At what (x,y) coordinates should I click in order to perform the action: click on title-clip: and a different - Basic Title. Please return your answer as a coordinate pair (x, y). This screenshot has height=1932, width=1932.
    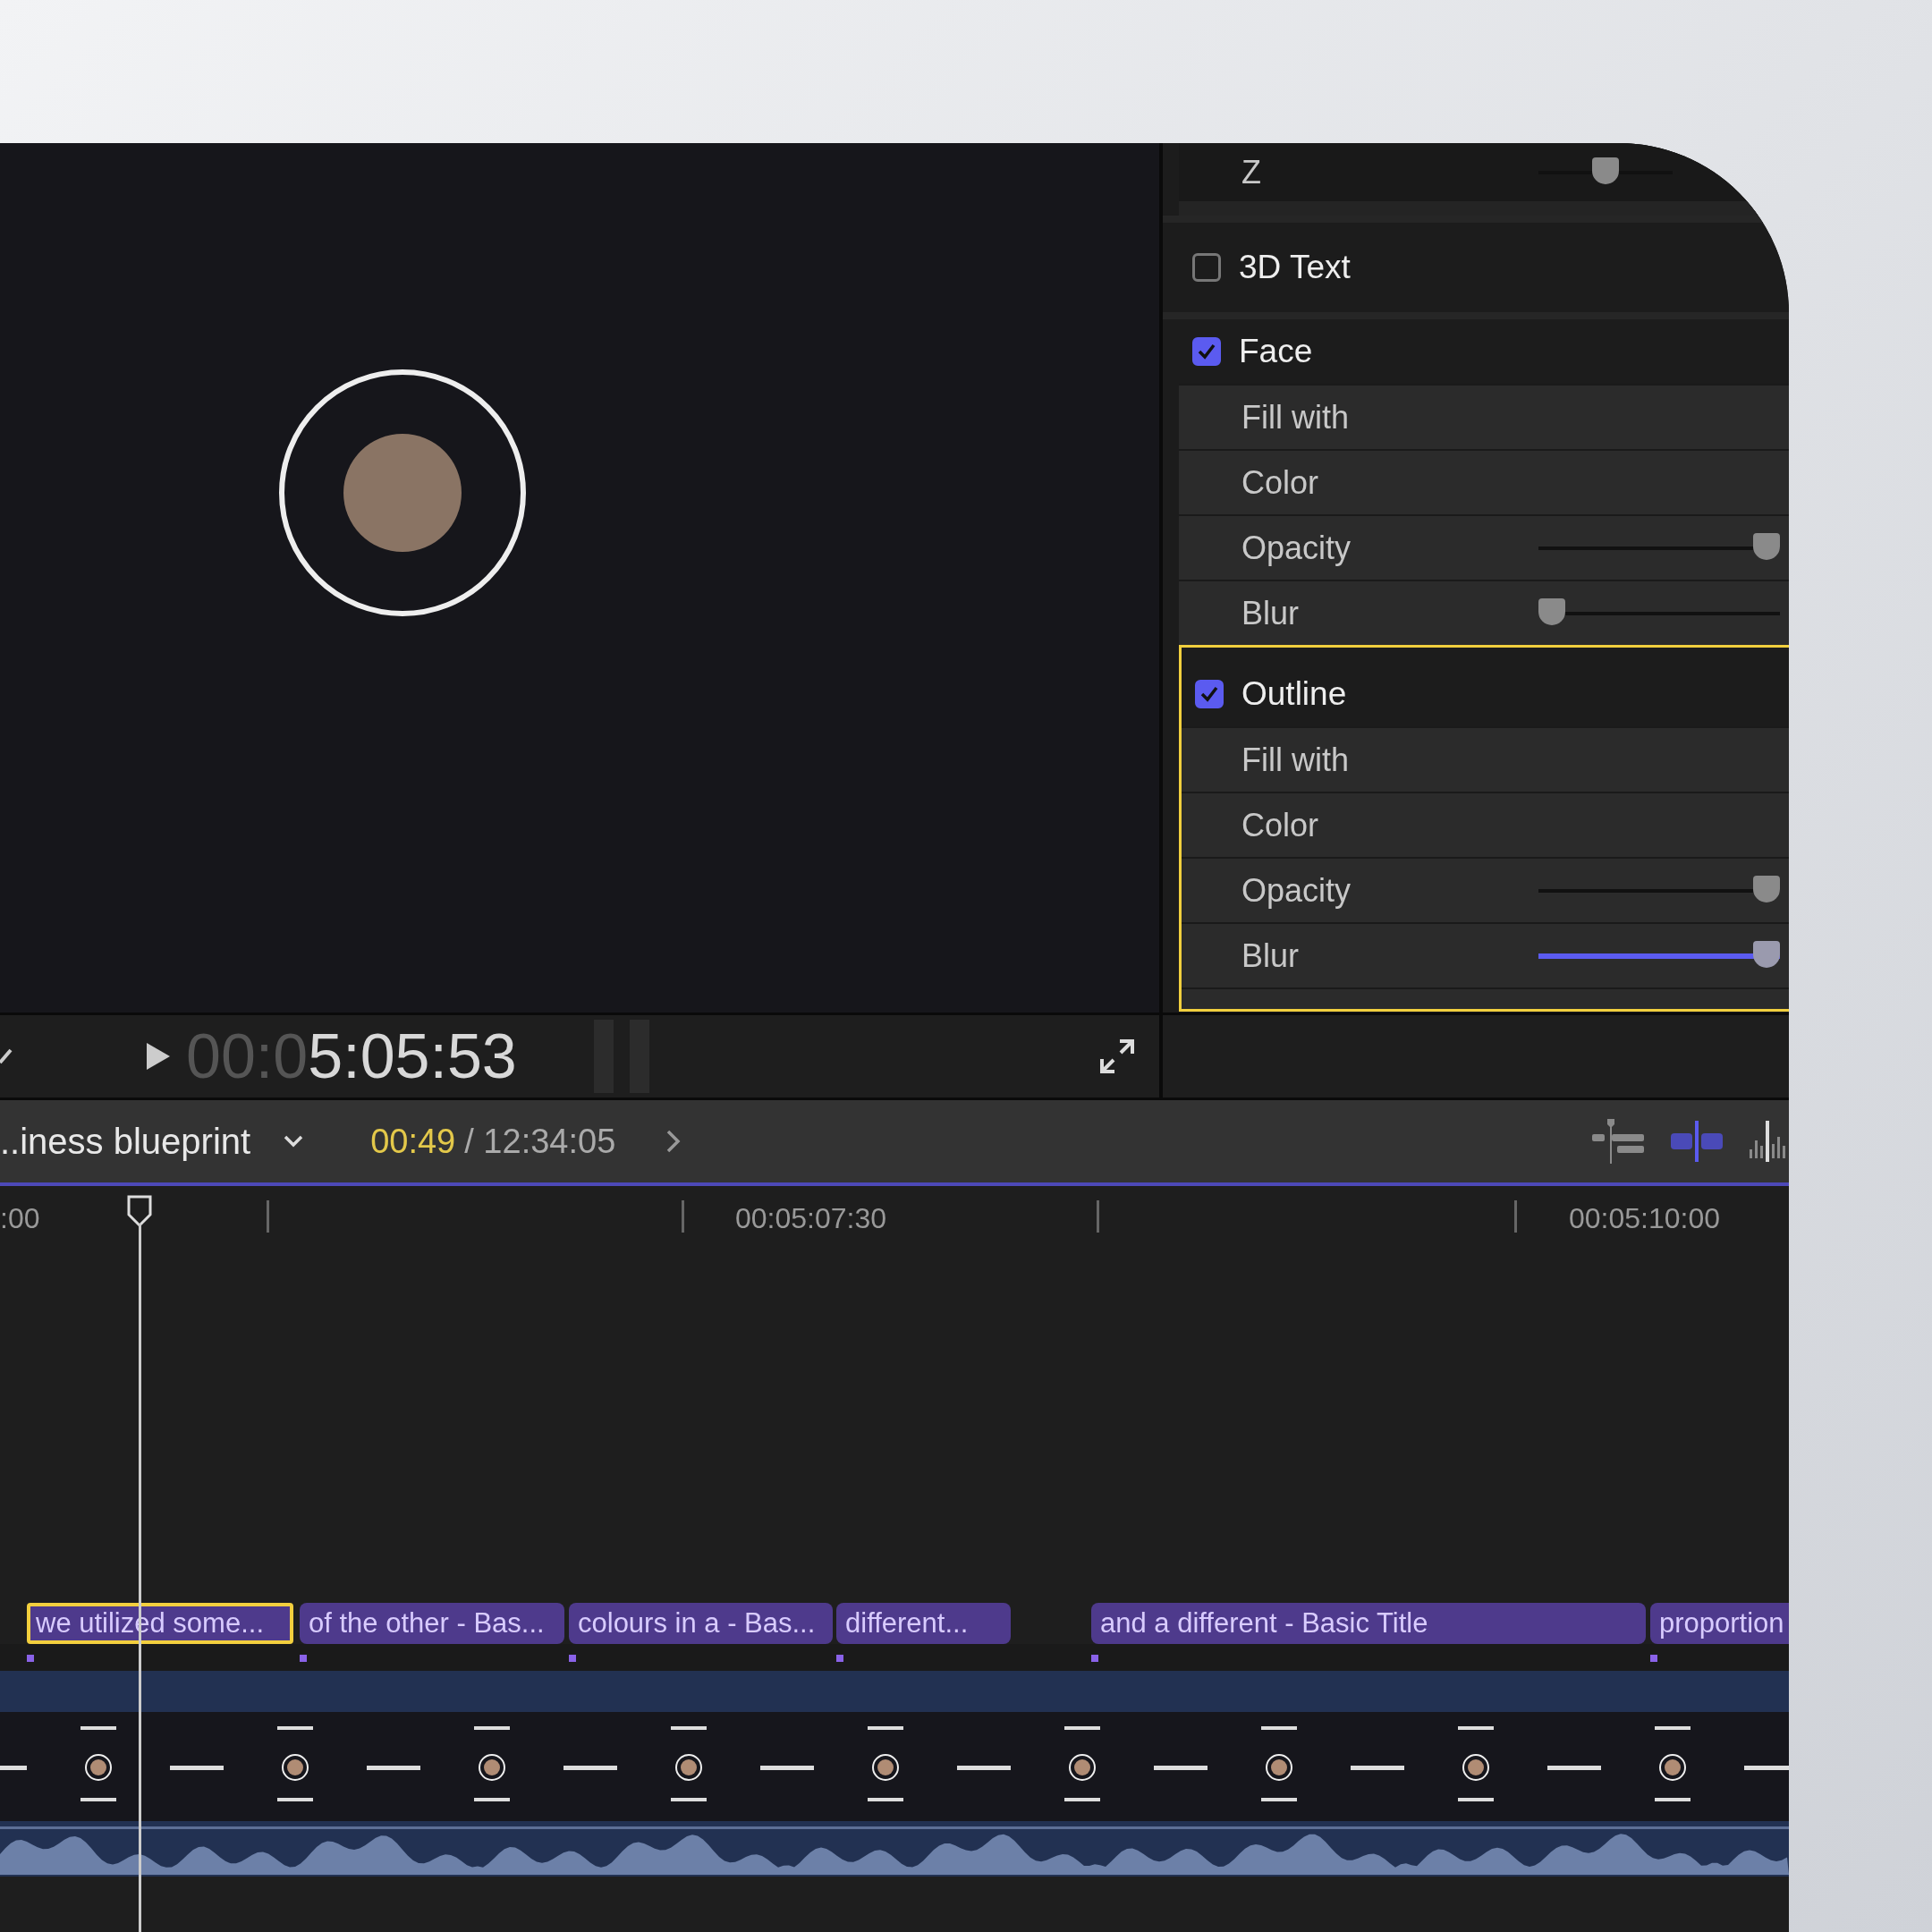
    Looking at the image, I should click on (1368, 1623).